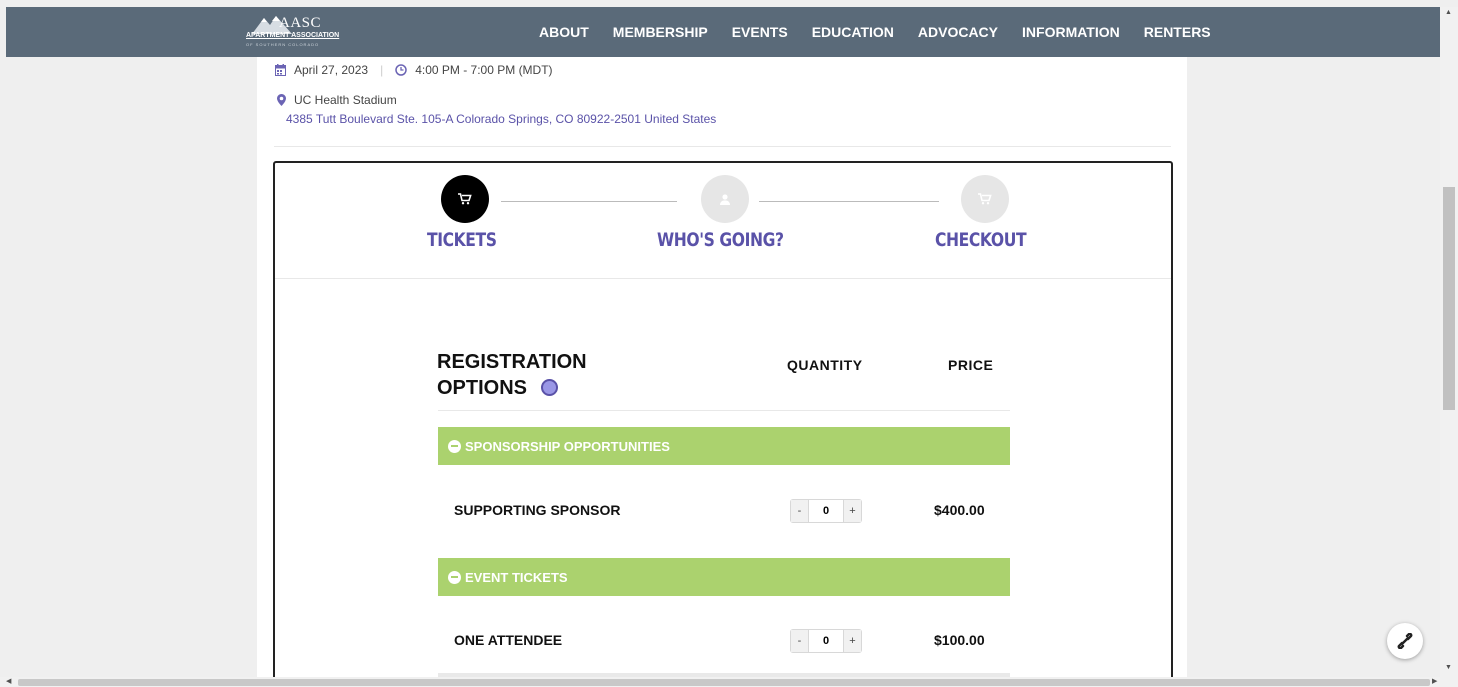  I want to click on vertical-scrollbar: ▲ ▼, so click(1449, 342).